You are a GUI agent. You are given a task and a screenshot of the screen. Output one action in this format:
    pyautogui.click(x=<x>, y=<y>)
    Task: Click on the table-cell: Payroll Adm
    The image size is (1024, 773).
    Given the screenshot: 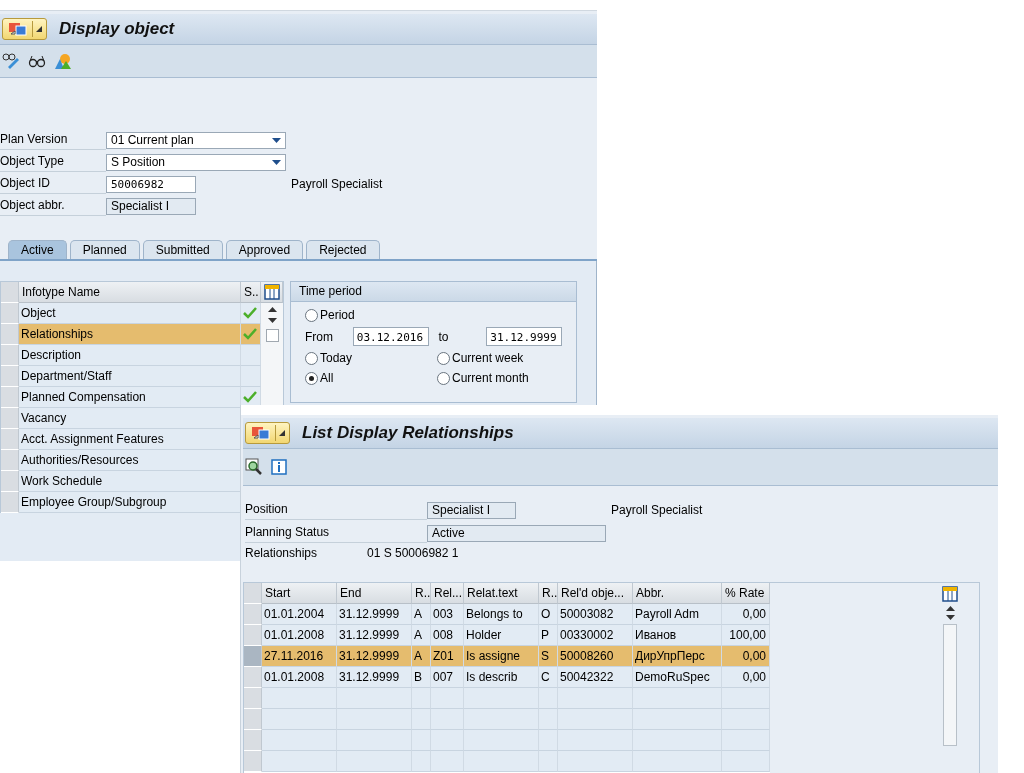 What is the action you would take?
    pyautogui.click(x=677, y=614)
    